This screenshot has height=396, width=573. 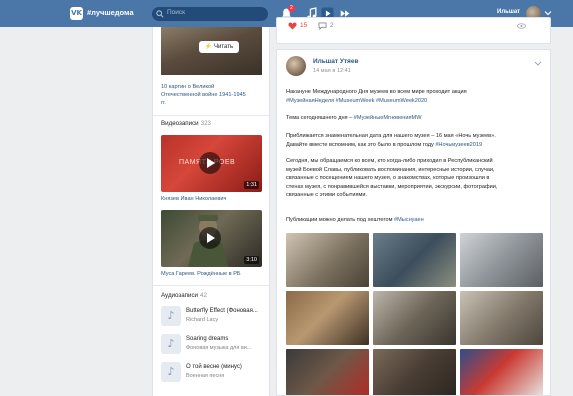 I want to click on post-line: Публикации можно делать под хештегом, so click(x=340, y=220).